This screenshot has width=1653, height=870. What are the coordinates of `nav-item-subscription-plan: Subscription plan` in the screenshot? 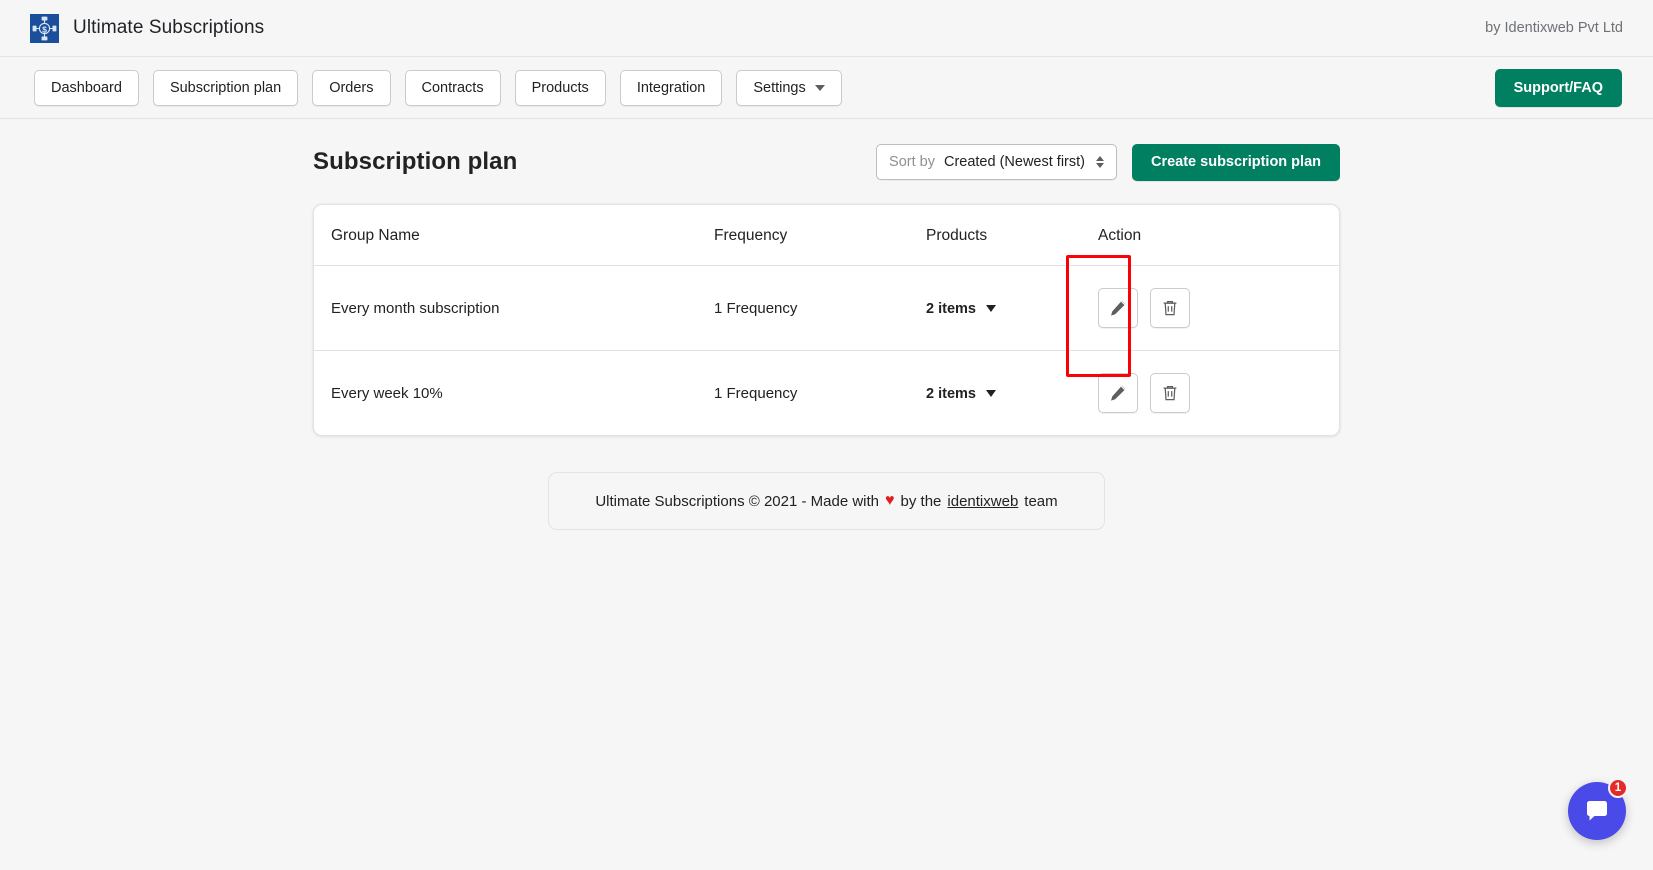 It's located at (225, 87).